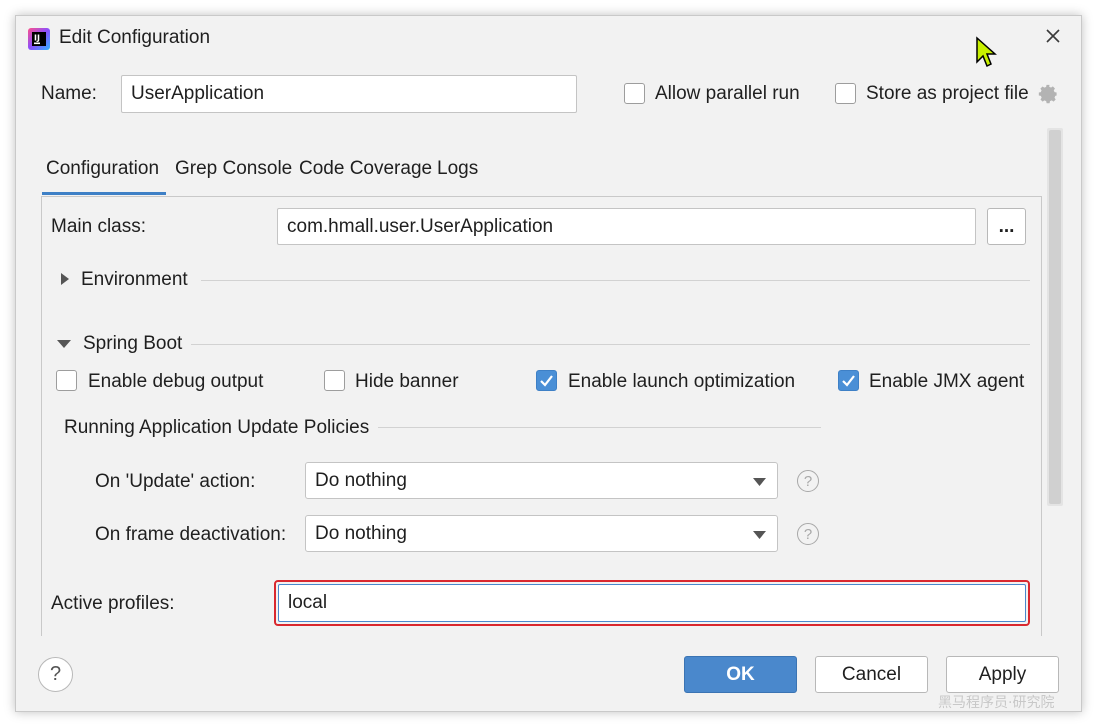 The height and width of the screenshot is (727, 1097). What do you see at coordinates (996, 703) in the screenshot?
I see `watermark: 黑马程序员·研究院` at bounding box center [996, 703].